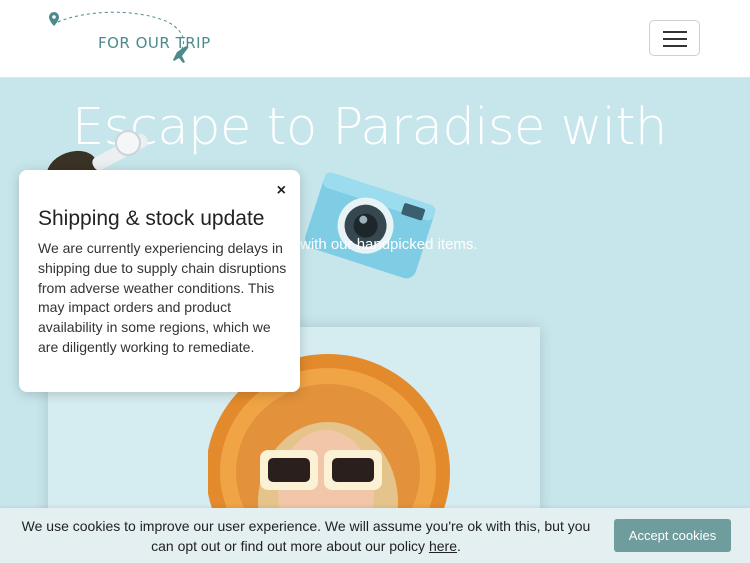 The height and width of the screenshot is (563, 750). Describe the element at coordinates (154, 43) in the screenshot. I see `logo-text: FOR OUR TRIP` at that location.